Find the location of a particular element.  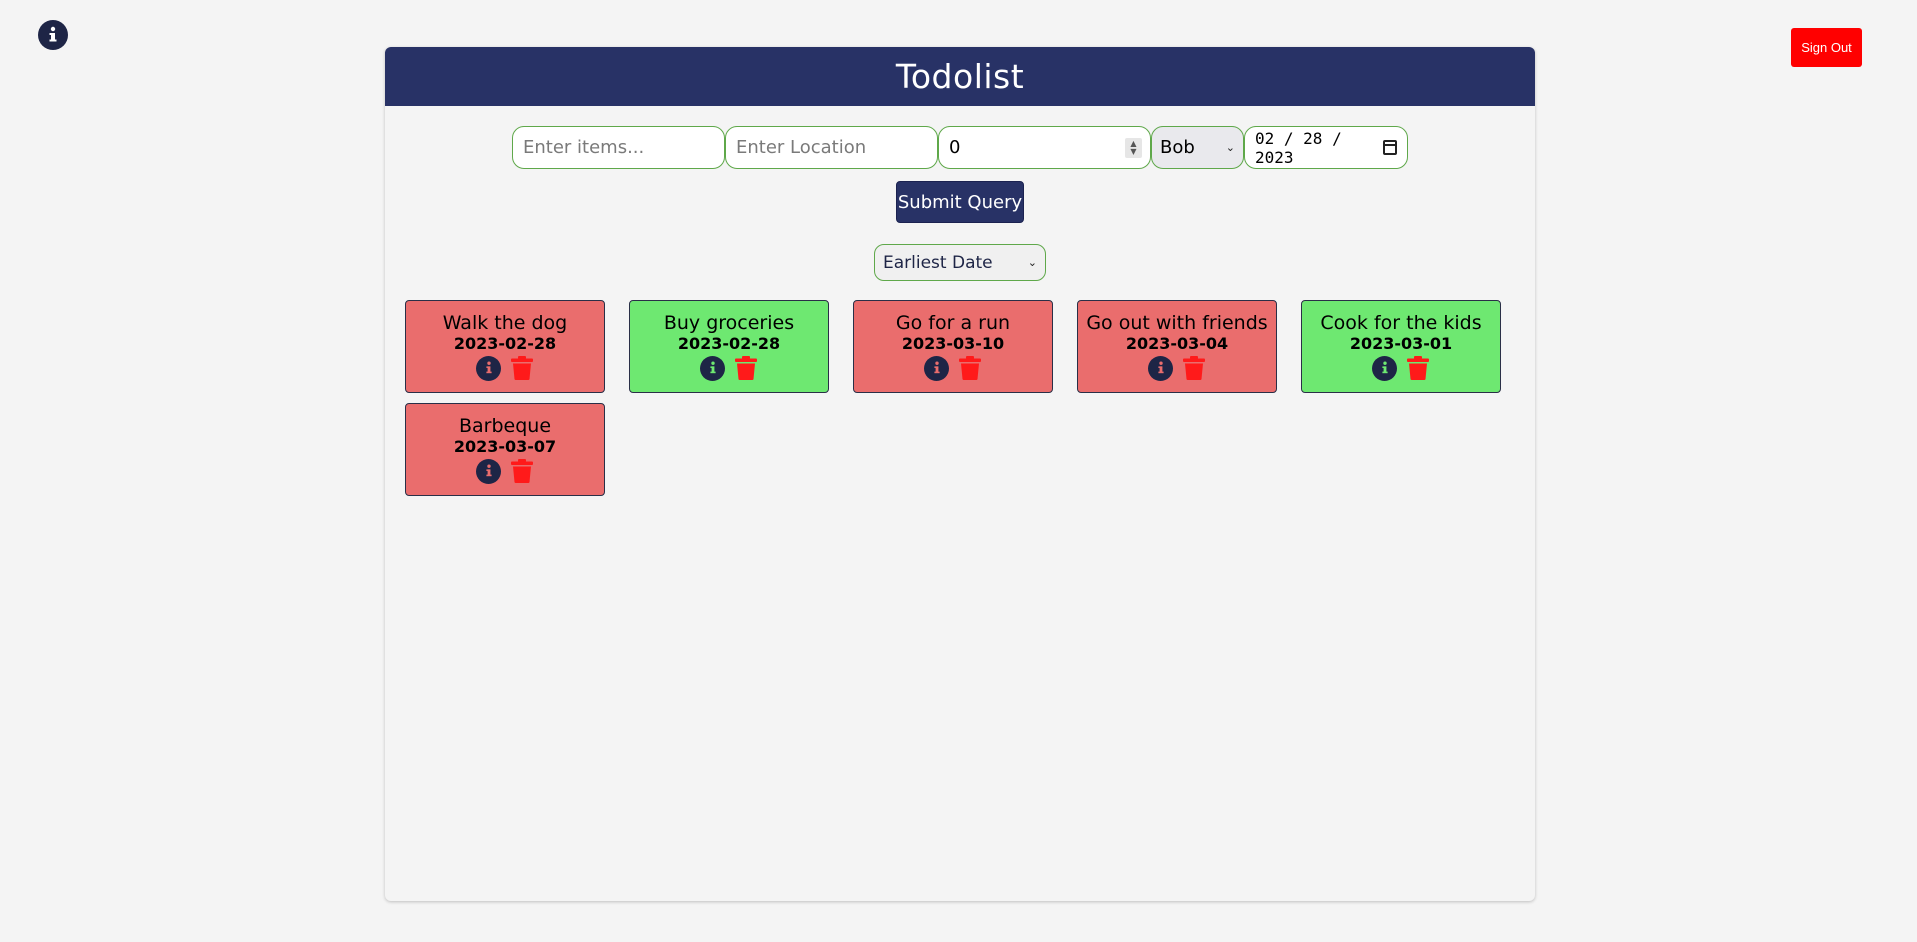

todo-title: Cook for the kids is located at coordinates (1401, 323).